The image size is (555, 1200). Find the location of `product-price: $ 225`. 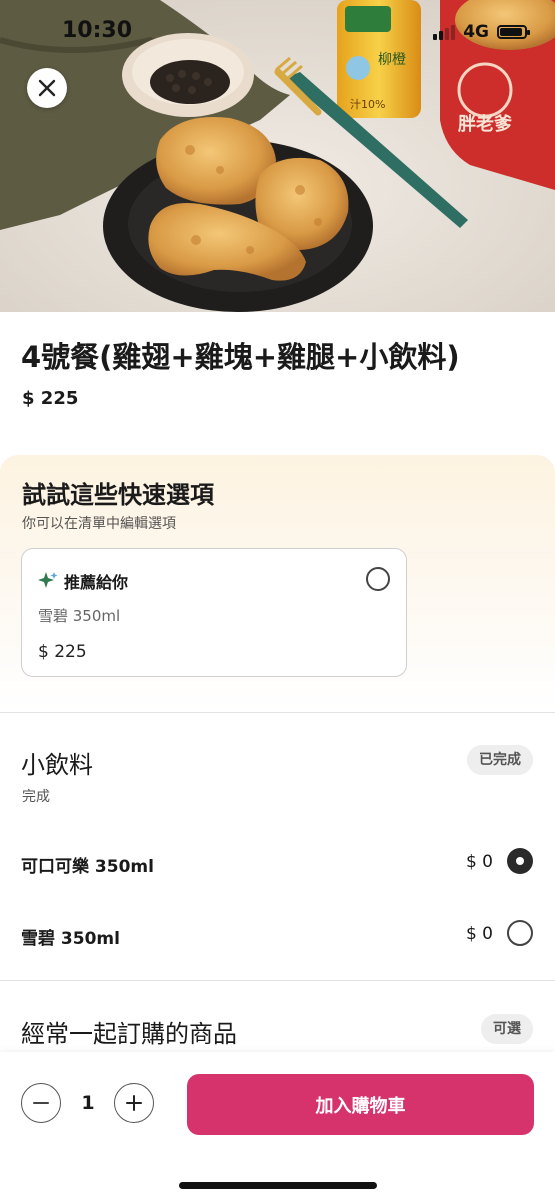

product-price: $ 225 is located at coordinates (50, 398).